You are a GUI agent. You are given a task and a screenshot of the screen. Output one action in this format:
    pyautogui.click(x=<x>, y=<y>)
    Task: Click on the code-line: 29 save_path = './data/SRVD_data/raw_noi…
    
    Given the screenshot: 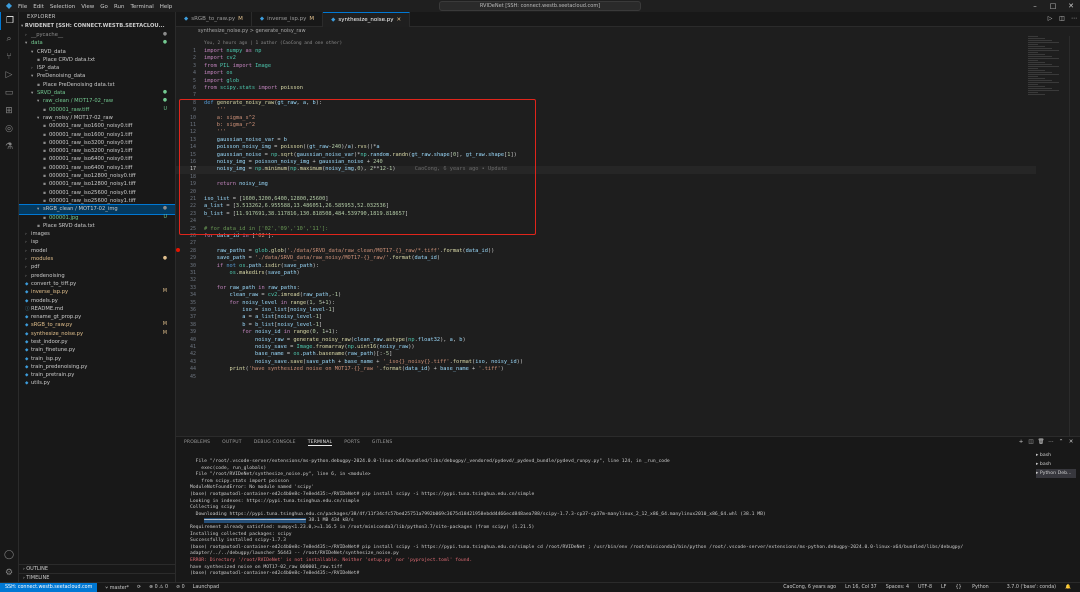 What is the action you would take?
    pyautogui.click(x=606, y=258)
    